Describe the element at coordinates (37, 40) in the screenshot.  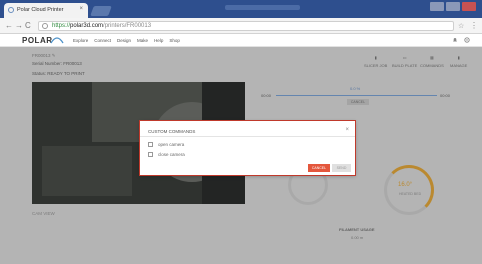
I see `site-logo: POLAR` at that location.